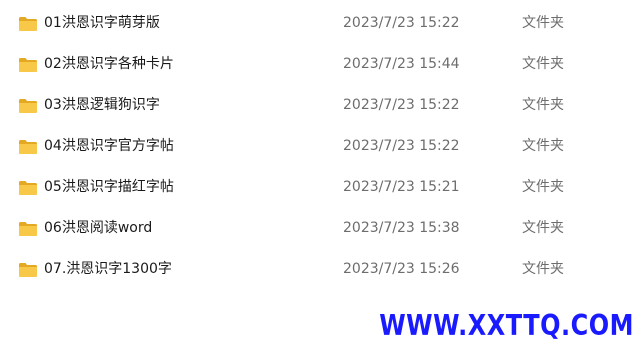 This screenshot has width=640, height=348. I want to click on file-row-03: 03洪恩逻辑狗识字 2023/7/23 15:22 文件夹, so click(320, 104).